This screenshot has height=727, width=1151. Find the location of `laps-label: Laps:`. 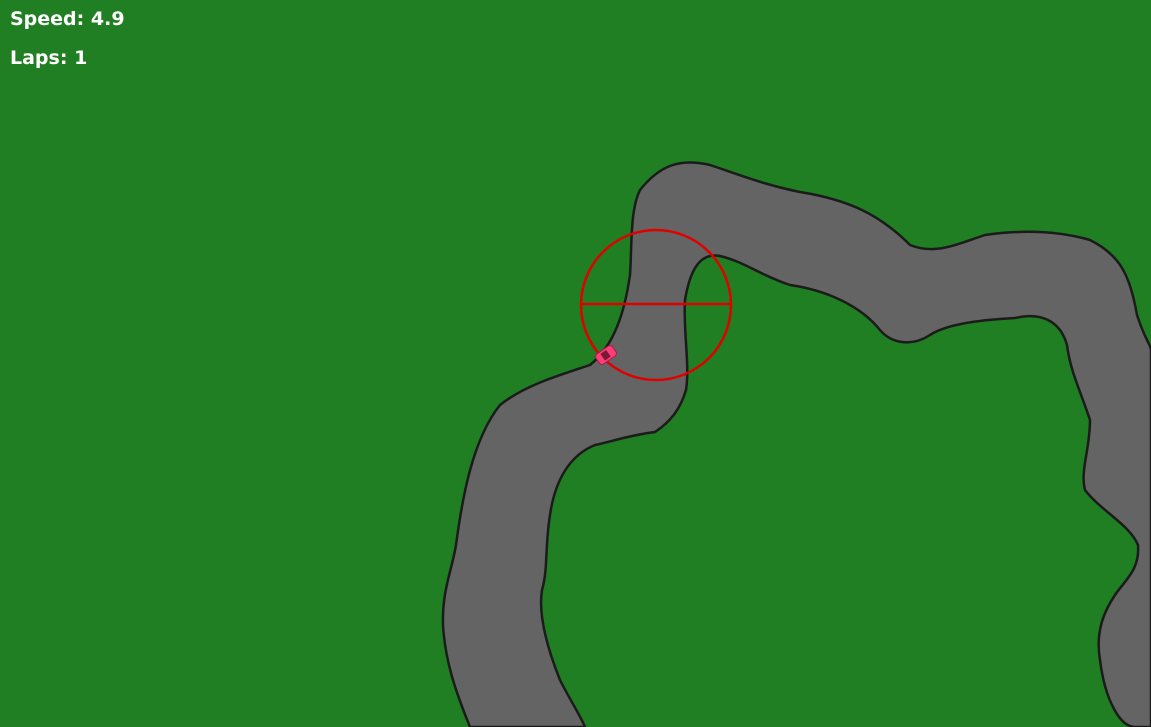

laps-label: Laps: is located at coordinates (39, 58).